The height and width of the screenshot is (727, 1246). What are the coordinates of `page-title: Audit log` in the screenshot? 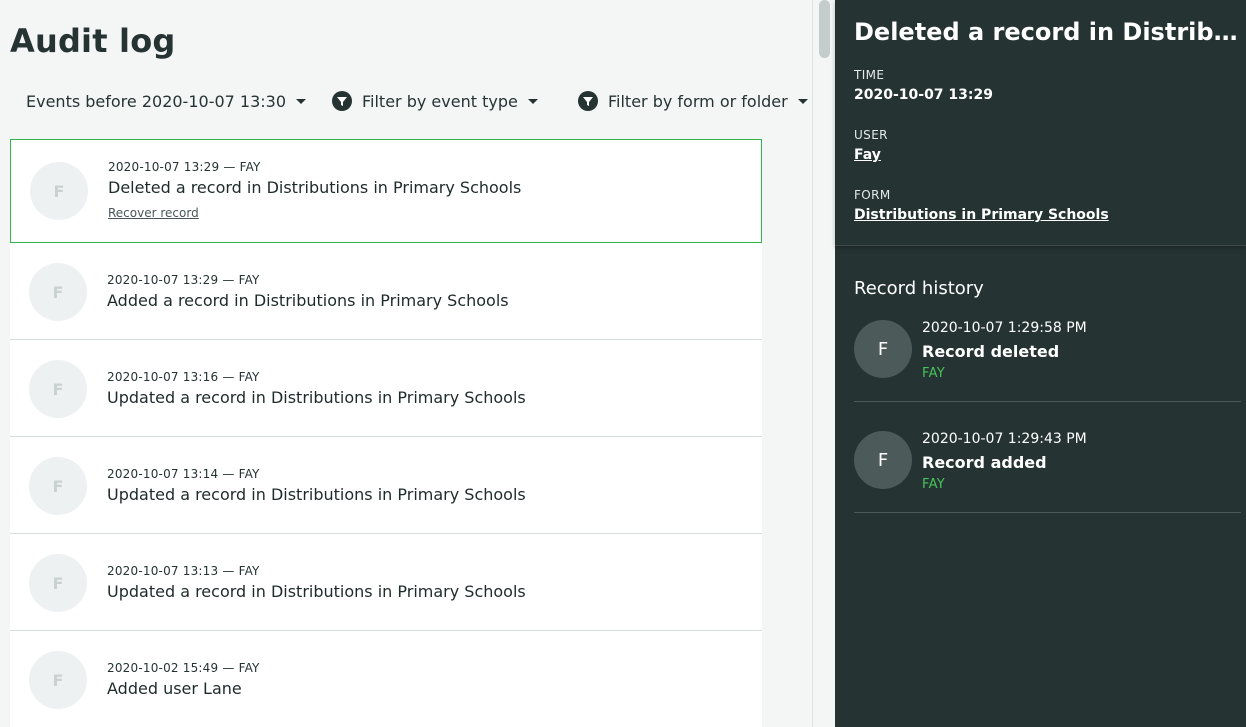 It's located at (93, 41).